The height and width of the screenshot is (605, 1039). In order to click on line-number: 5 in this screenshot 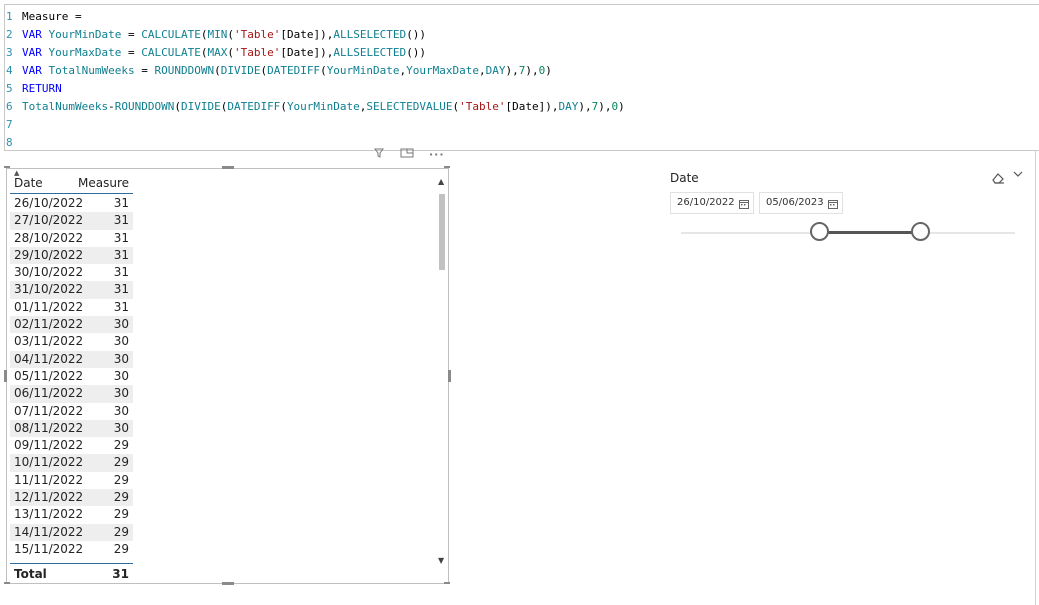, I will do `click(9, 88)`.